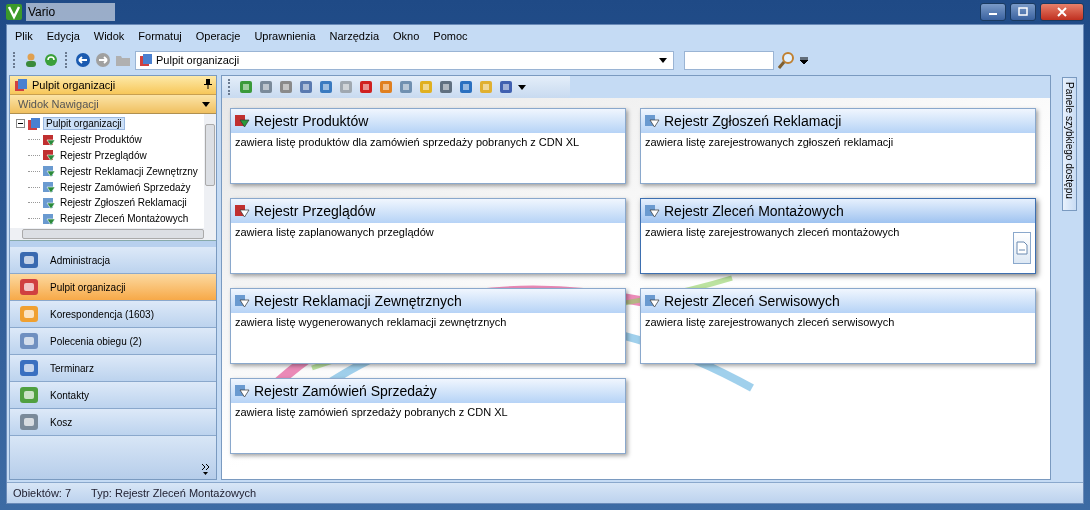 Image resolution: width=1090 pixels, height=510 pixels. I want to click on tree-item: Rejestr Przeglądów, so click(103, 155).